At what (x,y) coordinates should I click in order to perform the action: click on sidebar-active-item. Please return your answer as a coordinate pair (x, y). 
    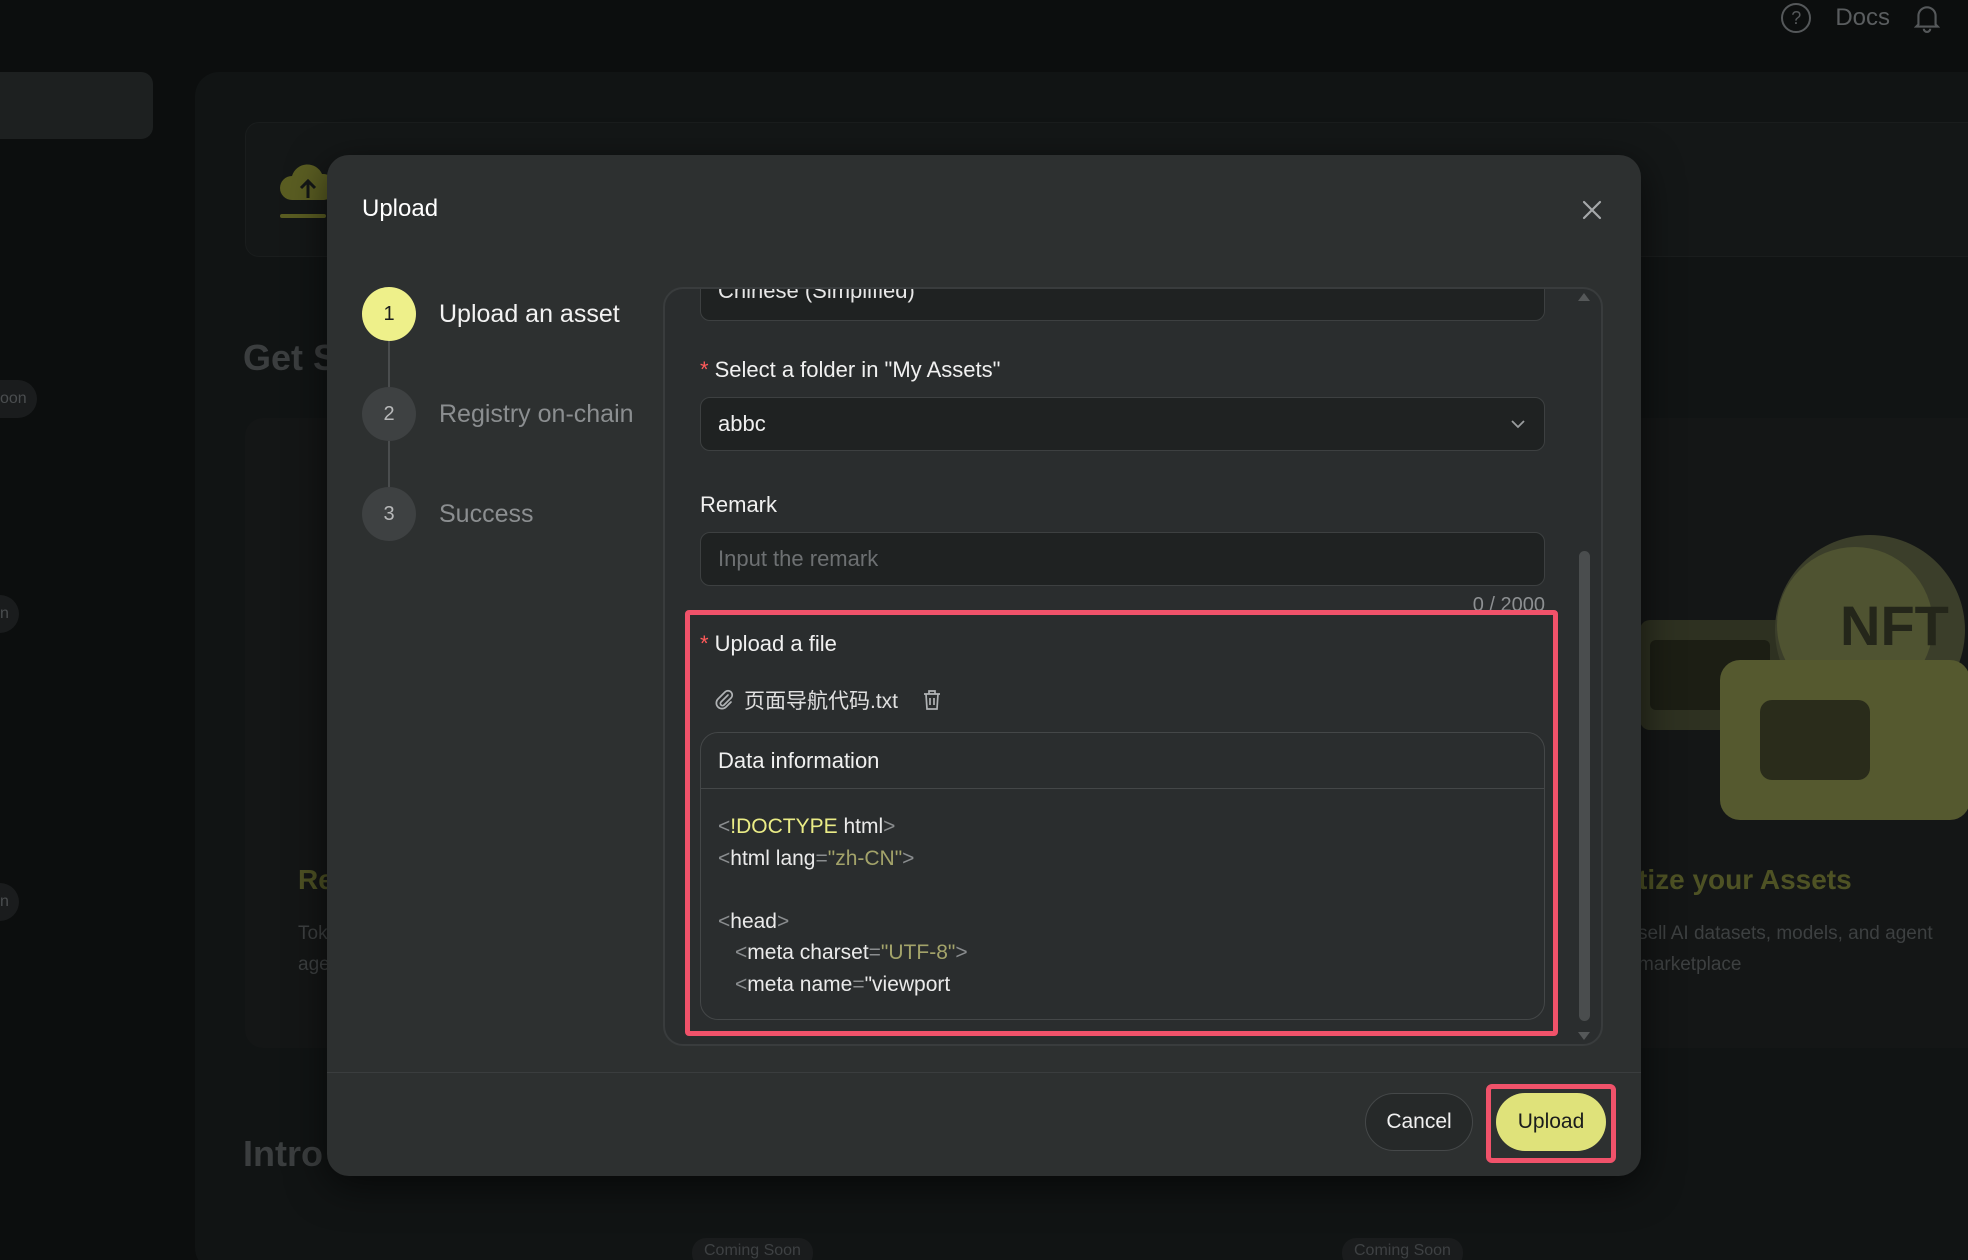
    Looking at the image, I should click on (76, 105).